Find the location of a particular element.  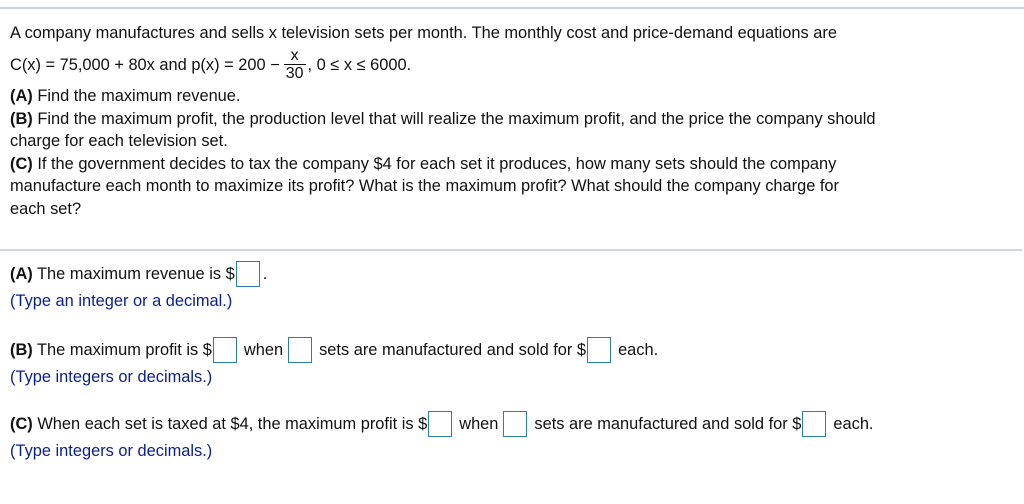

answer-c-text-2: when is located at coordinates (479, 423).